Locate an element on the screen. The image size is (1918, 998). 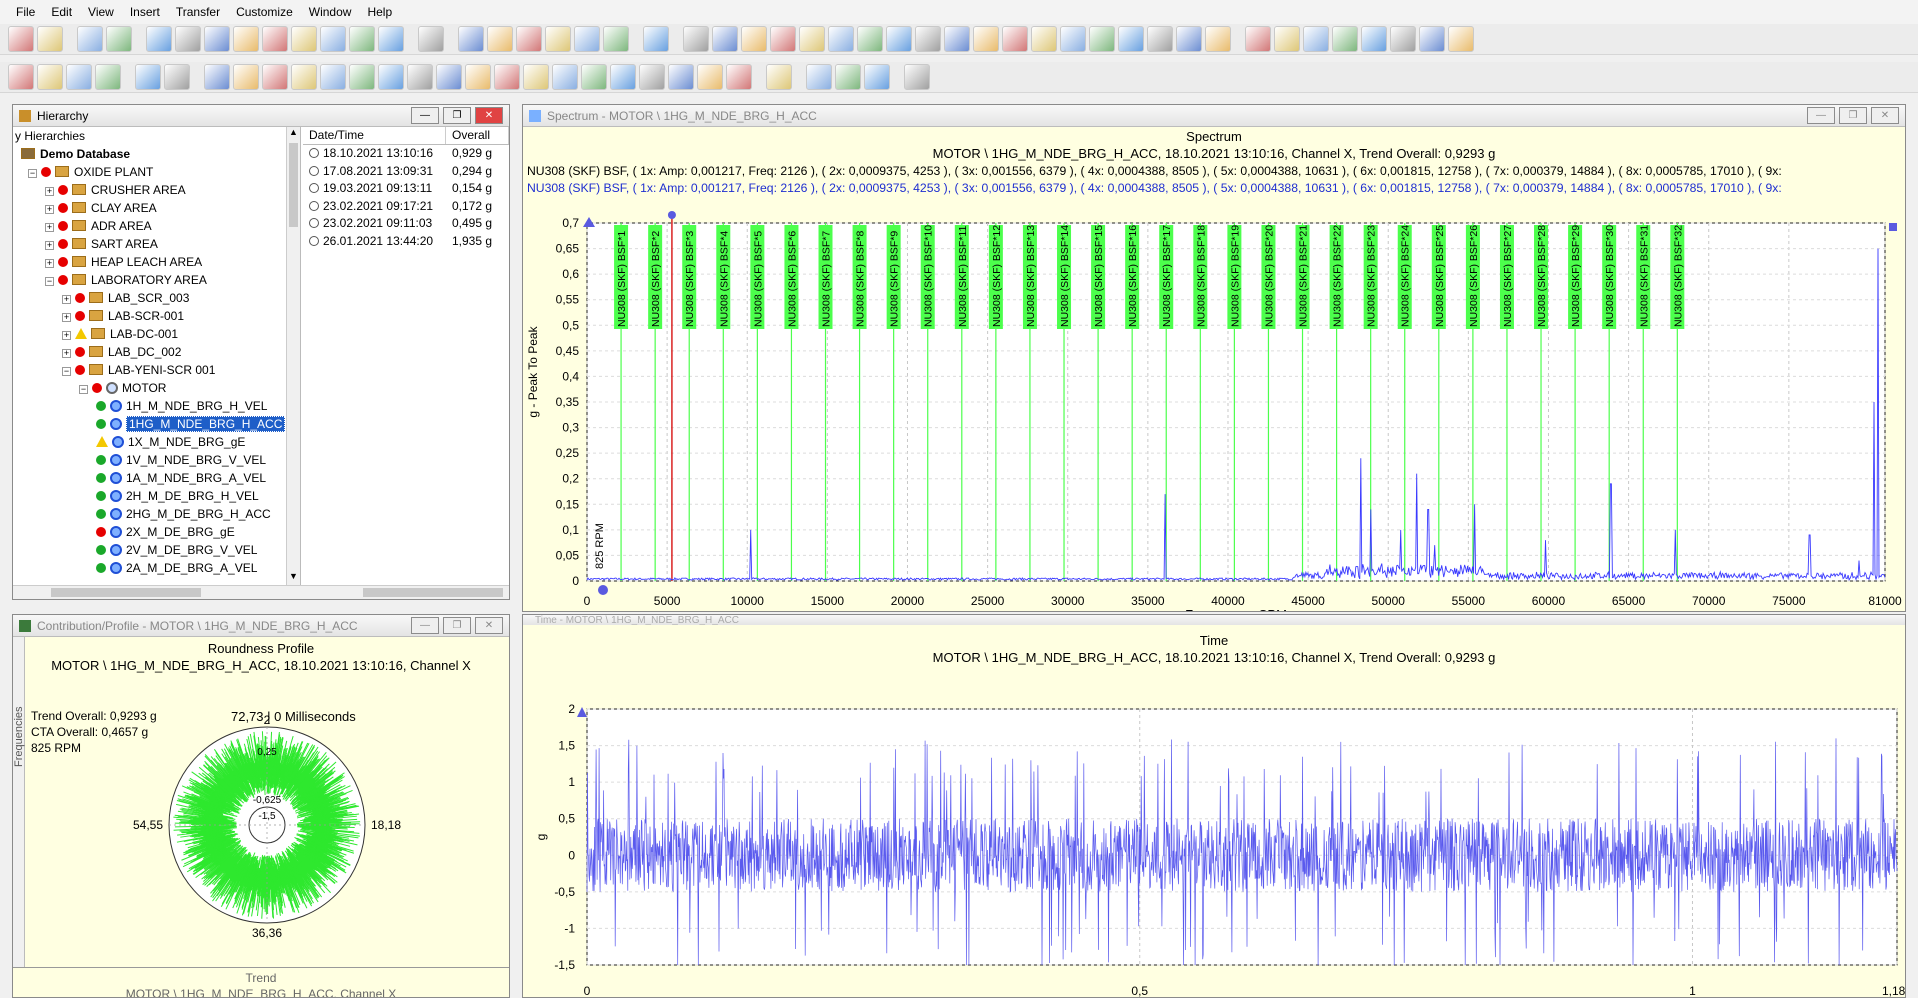
tree-item: + CRUSHER AREA is located at coordinates (156, 190).